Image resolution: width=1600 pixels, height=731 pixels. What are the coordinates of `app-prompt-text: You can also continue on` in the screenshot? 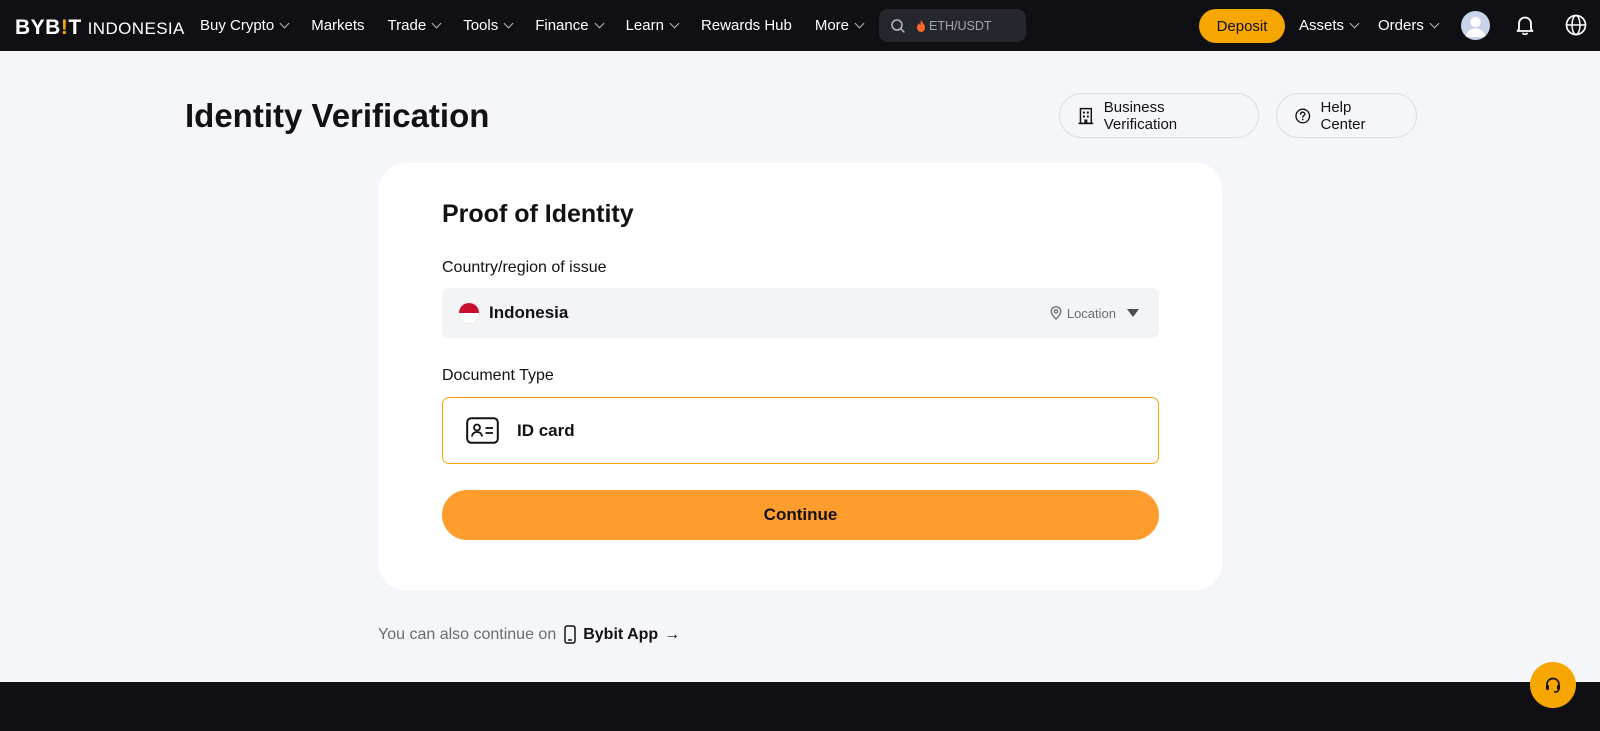 It's located at (467, 634).